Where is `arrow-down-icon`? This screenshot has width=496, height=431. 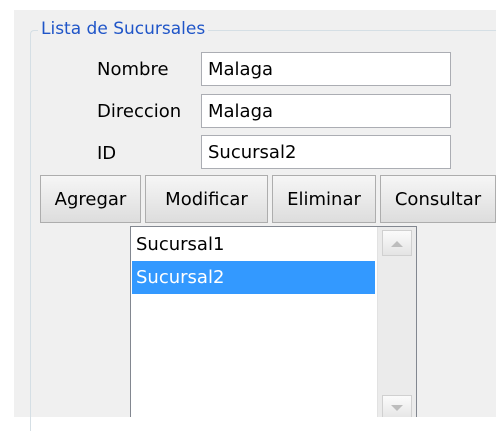 arrow-down-icon is located at coordinates (397, 408).